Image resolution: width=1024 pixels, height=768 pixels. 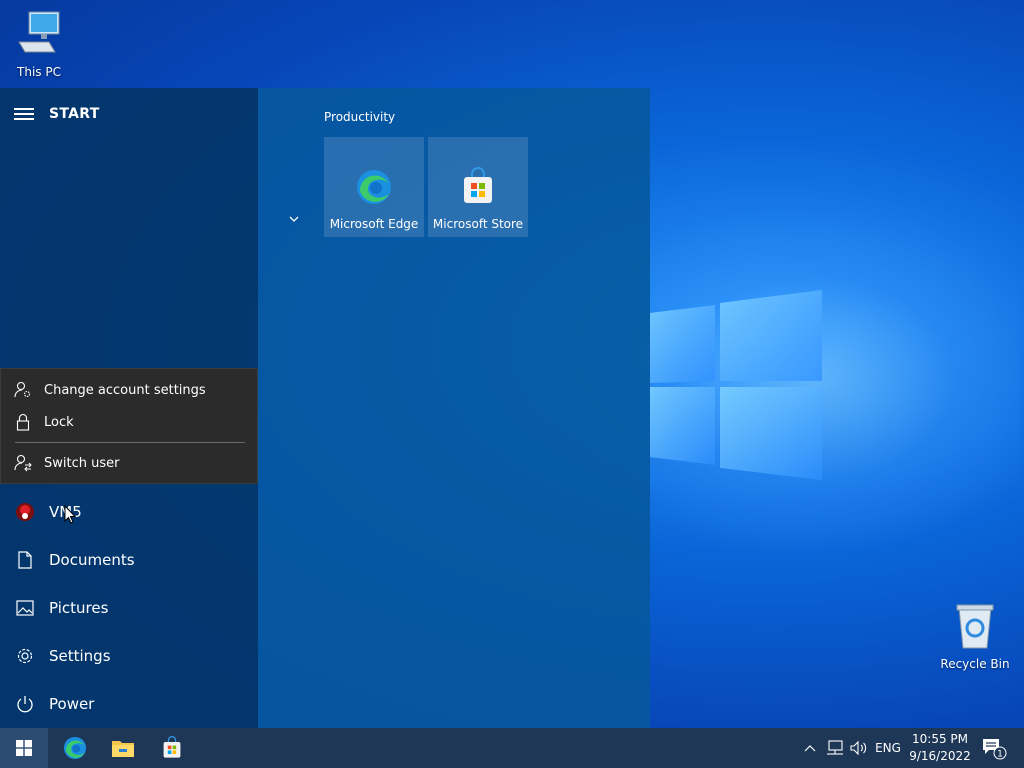 What do you see at coordinates (294, 219) in the screenshot?
I see `chevron-down-icon` at bounding box center [294, 219].